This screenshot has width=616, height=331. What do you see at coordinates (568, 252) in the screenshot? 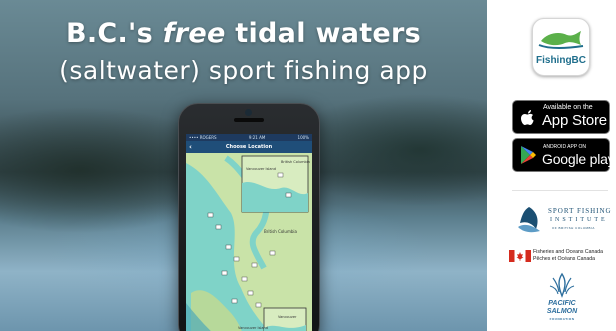
I see `dfo-english-name: Fisheries and Oceans Canada` at bounding box center [568, 252].